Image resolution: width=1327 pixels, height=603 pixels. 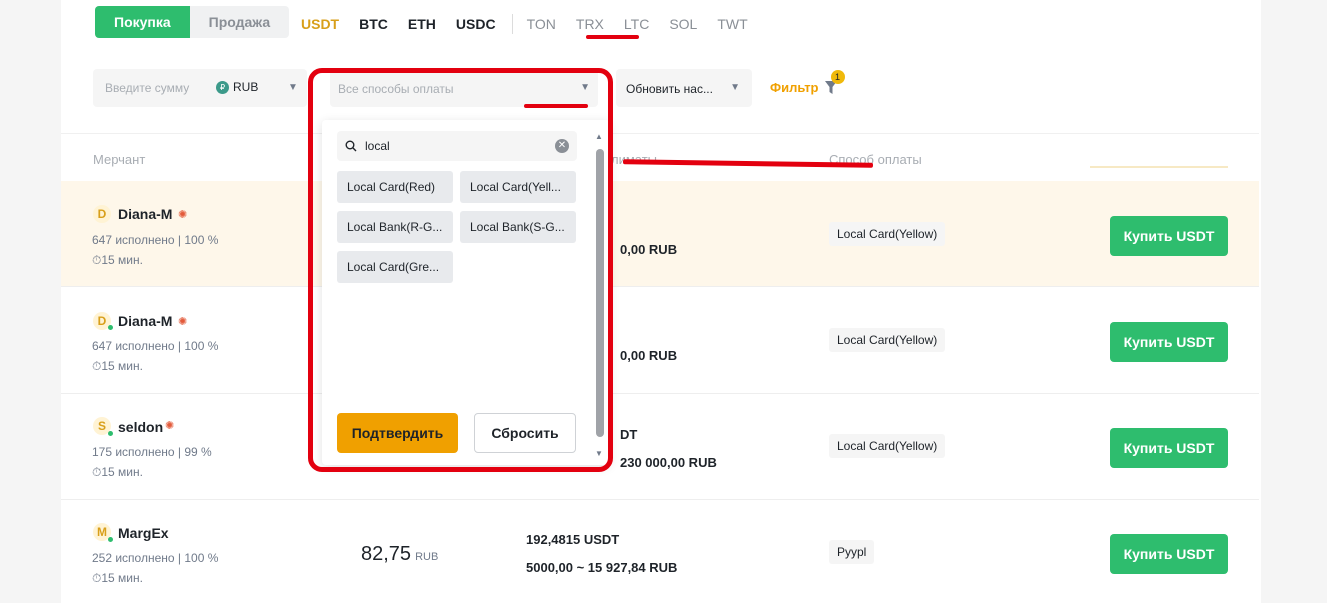 What do you see at coordinates (636, 24) in the screenshot?
I see `coin-tab-ltc: LTC` at bounding box center [636, 24].